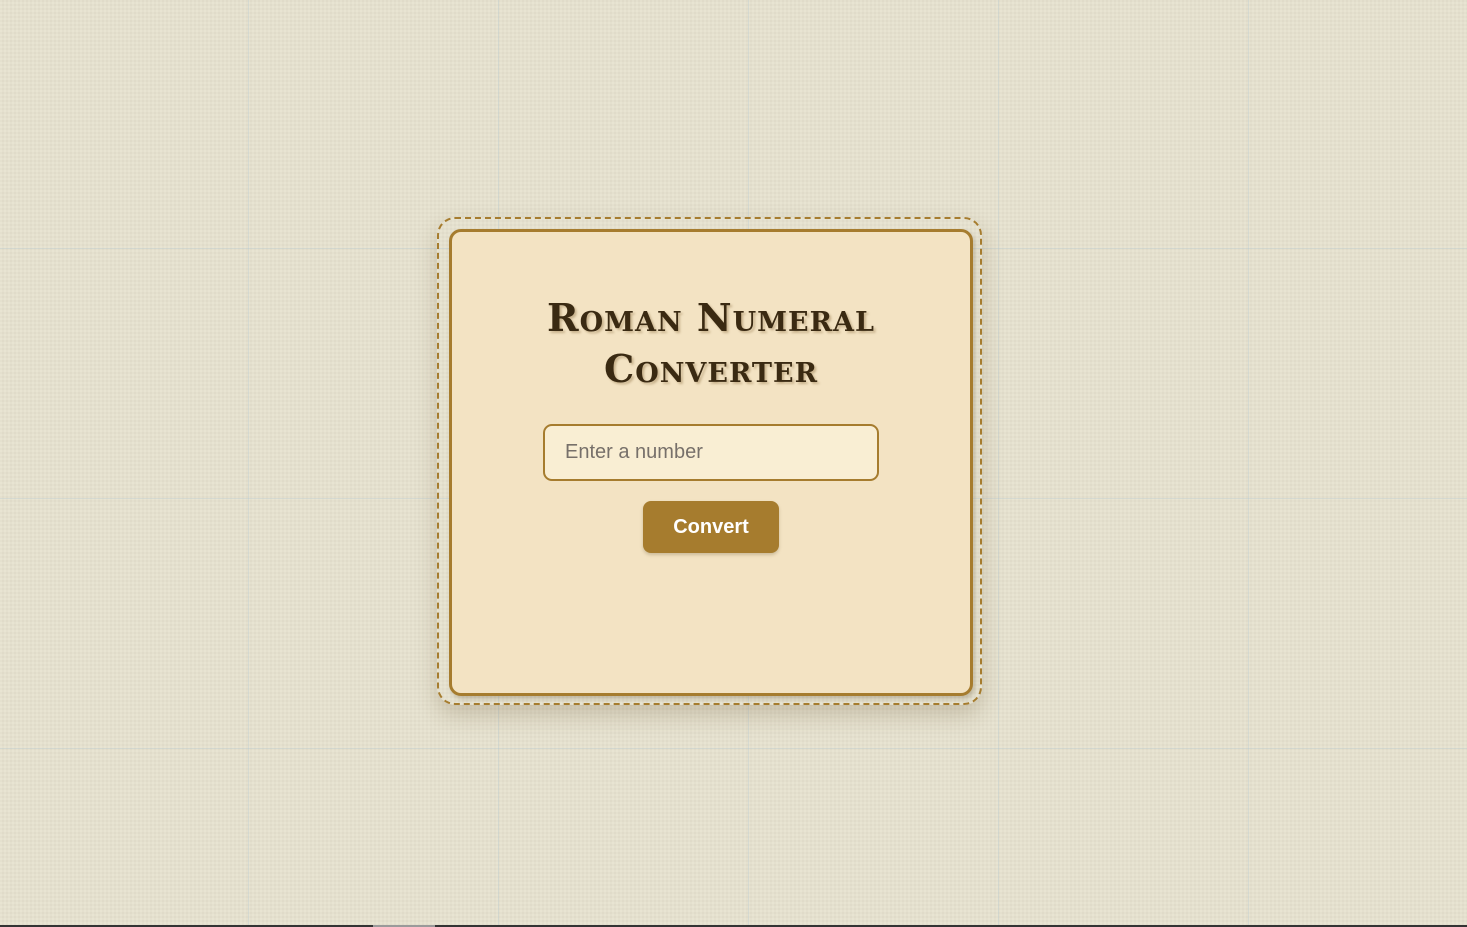 The height and width of the screenshot is (927, 1467). What do you see at coordinates (711, 452) in the screenshot?
I see `number-input` at bounding box center [711, 452].